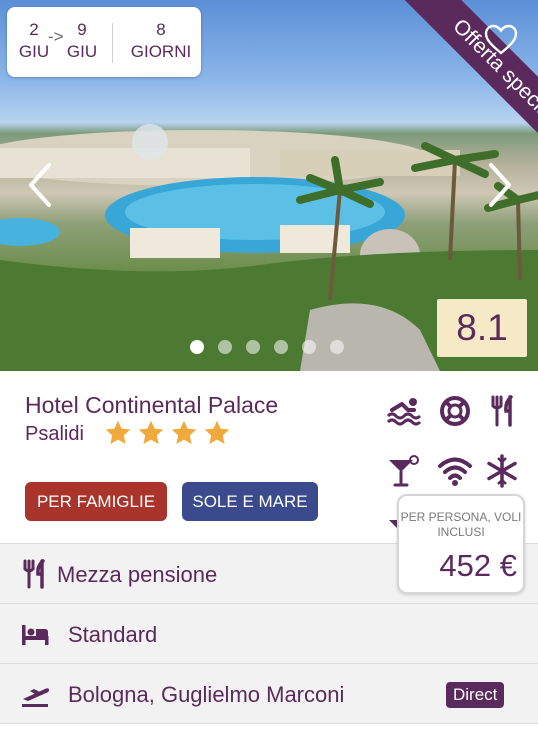  Describe the element at coordinates (502, 471) in the screenshot. I see `snowflake-icon` at that location.